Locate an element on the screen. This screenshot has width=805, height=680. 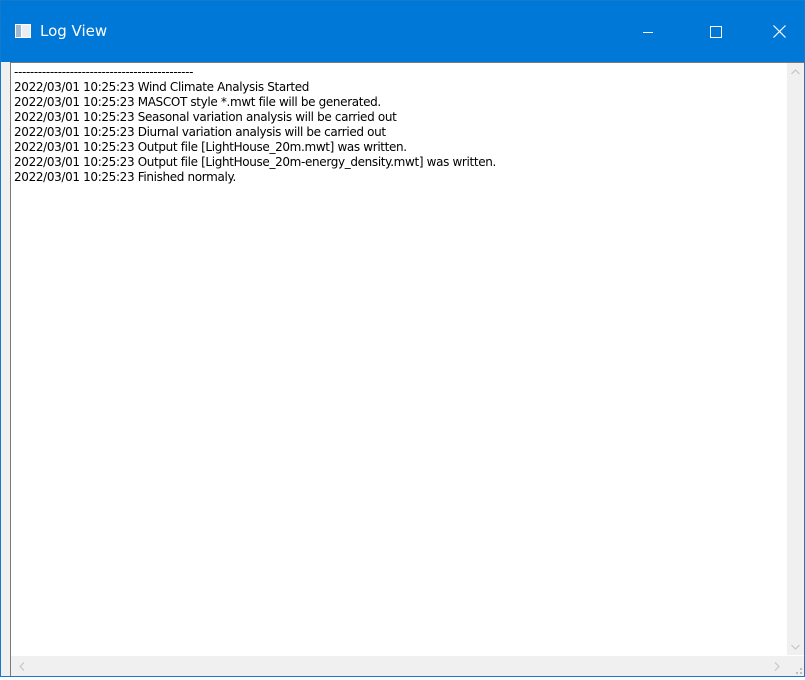
close-icon is located at coordinates (779, 31).